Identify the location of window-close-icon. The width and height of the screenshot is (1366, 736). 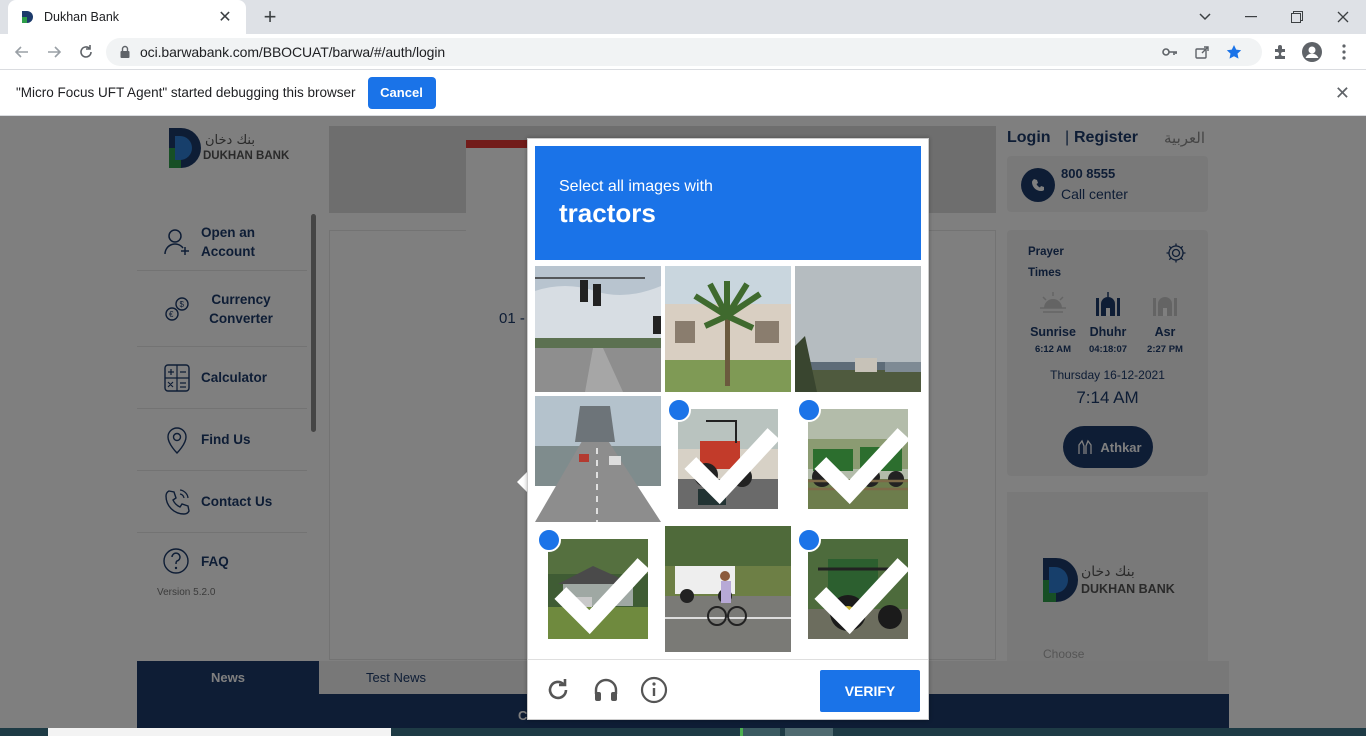
(1343, 17).